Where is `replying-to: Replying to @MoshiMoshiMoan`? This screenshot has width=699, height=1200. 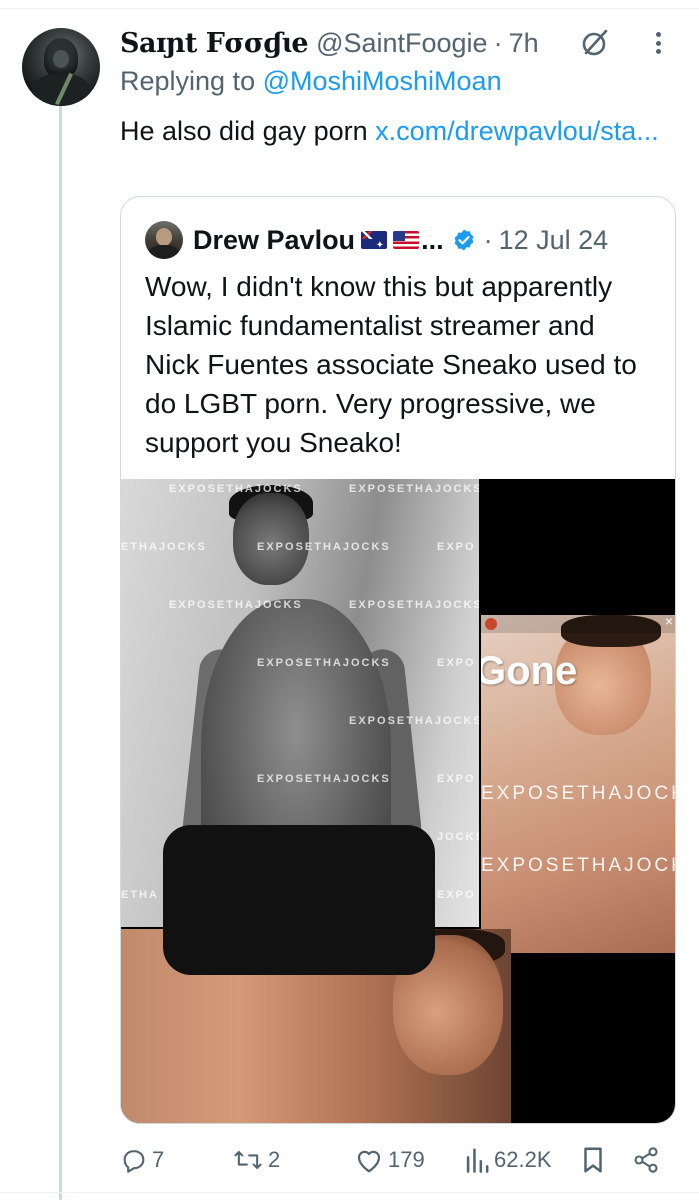 replying-to: Replying to @MoshiMoshiMoan is located at coordinates (311, 81).